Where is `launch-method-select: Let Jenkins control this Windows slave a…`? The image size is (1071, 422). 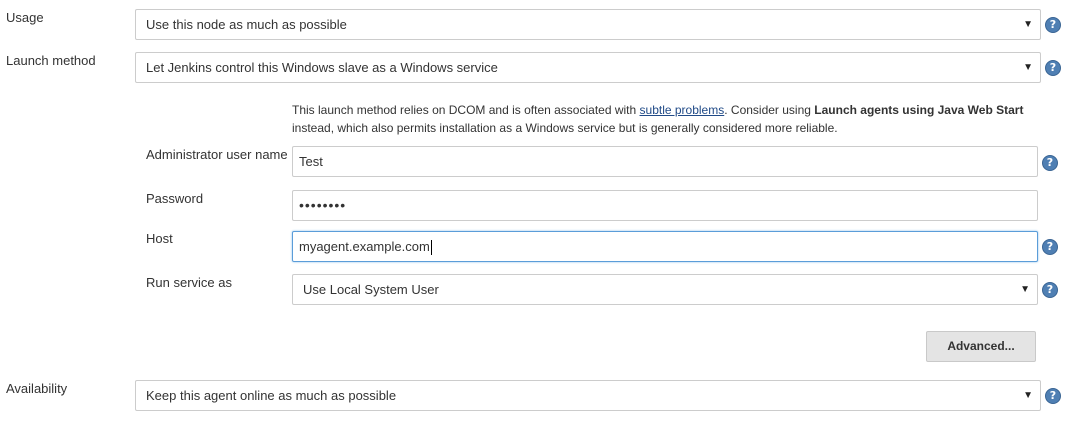 launch-method-select: Let Jenkins control this Windows slave a… is located at coordinates (588, 67).